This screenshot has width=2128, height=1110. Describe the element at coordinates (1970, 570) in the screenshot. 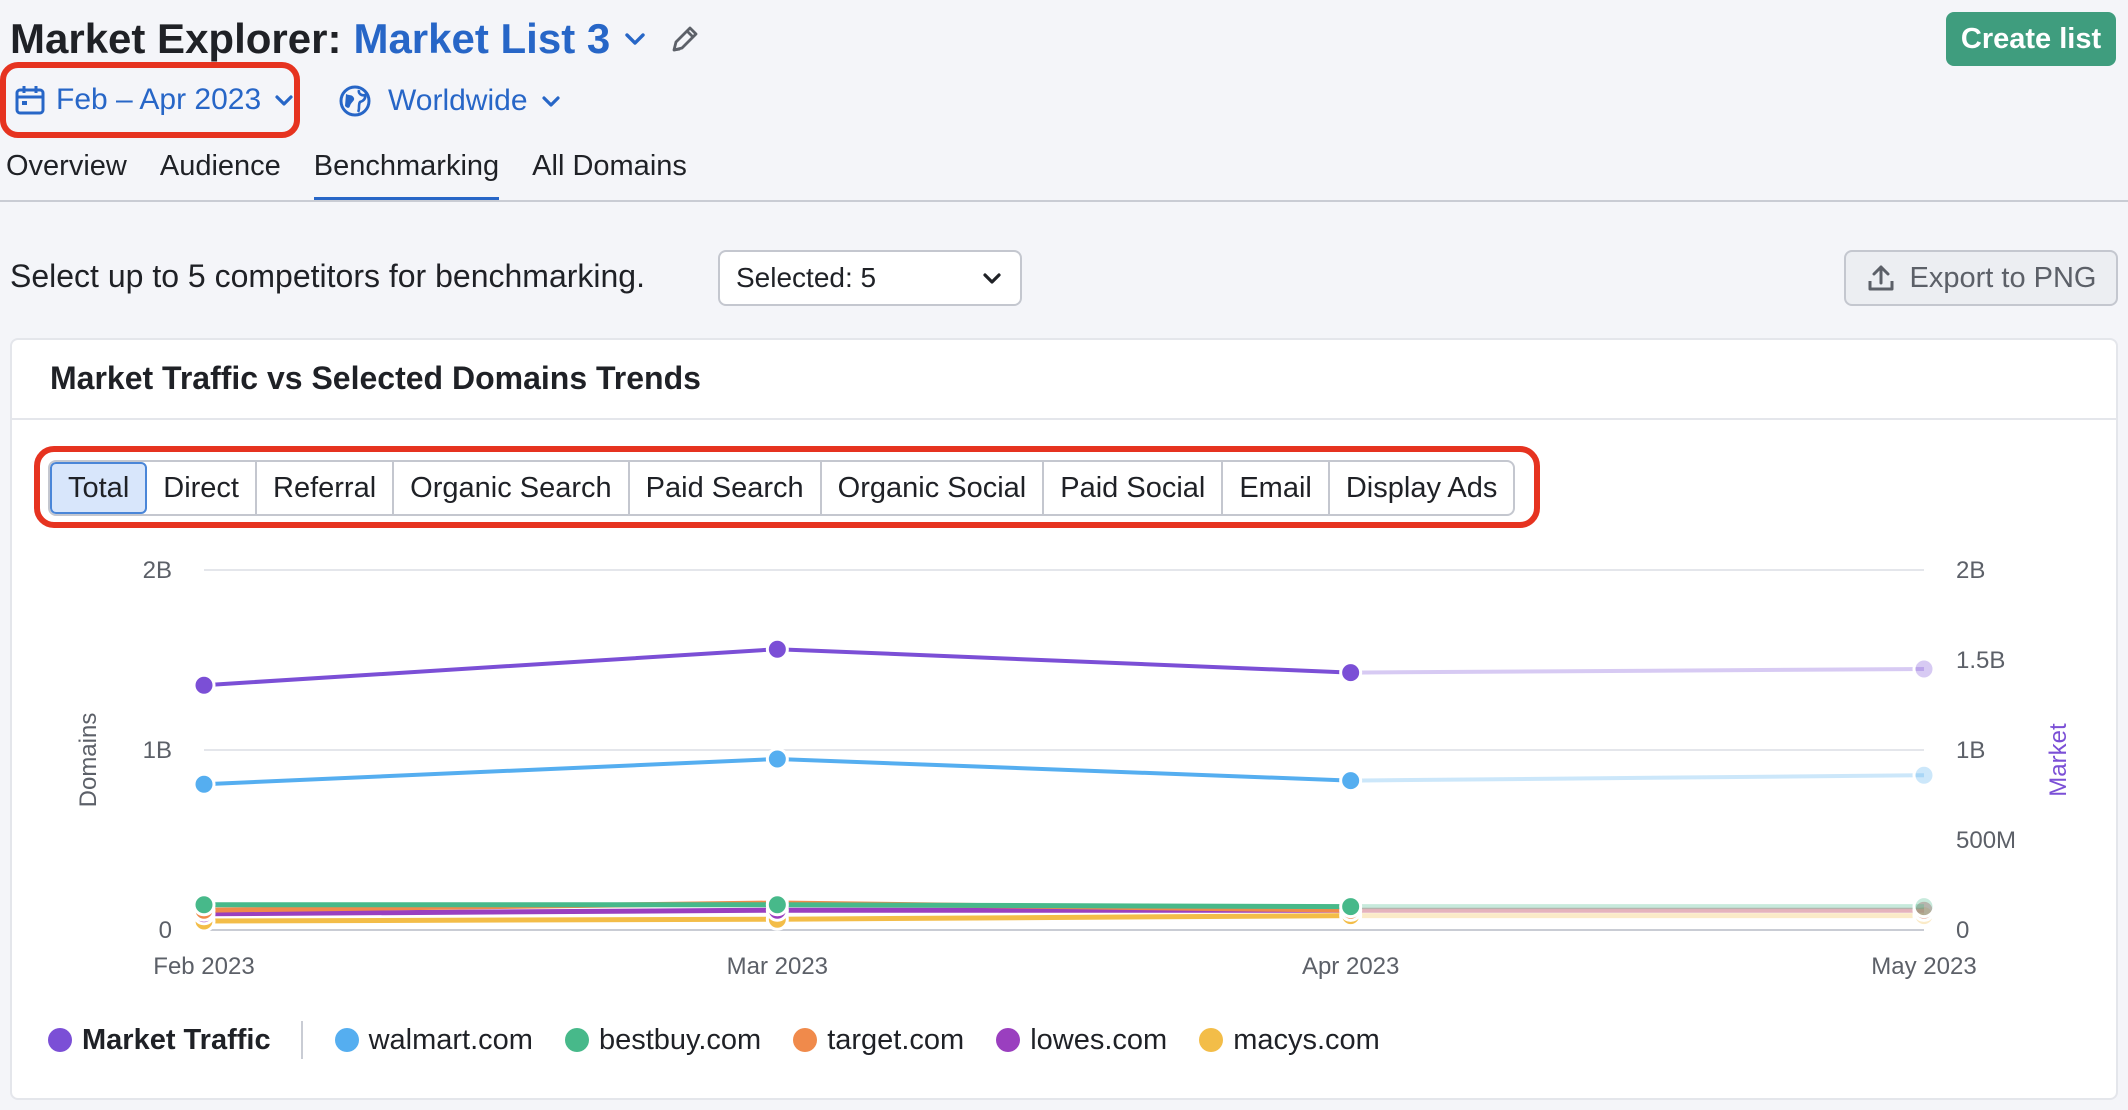

I see `y-right-tick-label: 2B` at that location.